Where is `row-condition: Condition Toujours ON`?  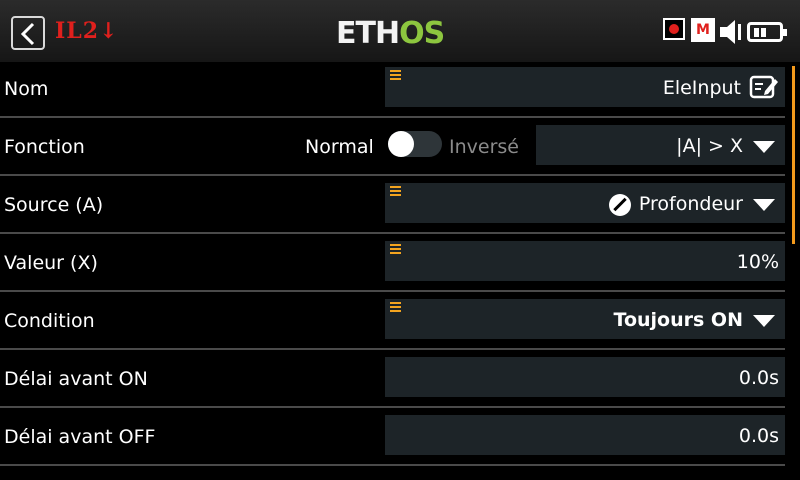 row-condition: Condition Toujours ON is located at coordinates (392, 321).